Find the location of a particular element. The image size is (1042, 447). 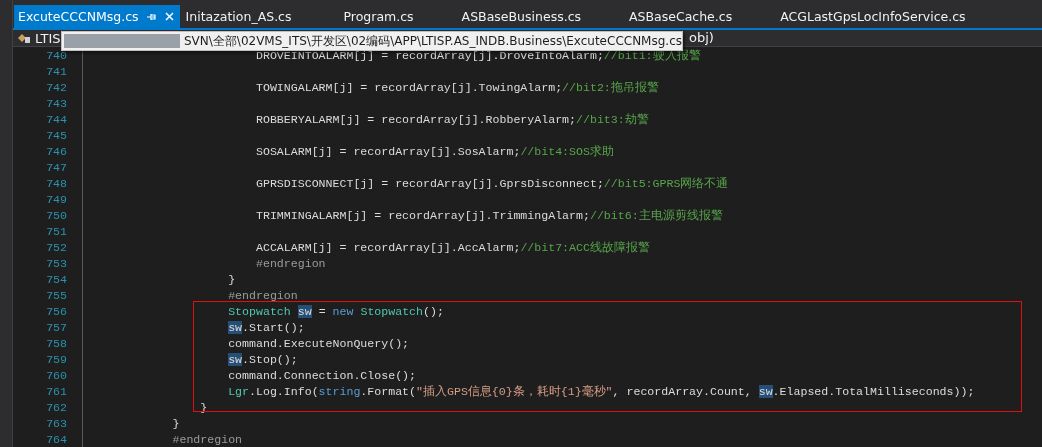

code-text: ACCALARM[j] = recordArray[j].AccAlarm; is located at coordinates (388, 247).